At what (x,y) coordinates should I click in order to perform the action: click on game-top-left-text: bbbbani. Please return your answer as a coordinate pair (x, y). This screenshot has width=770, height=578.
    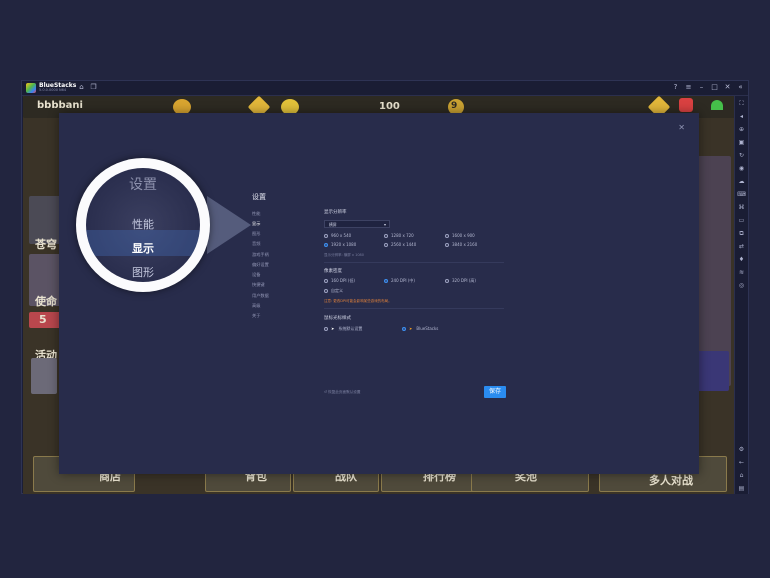
    Looking at the image, I should click on (60, 105).